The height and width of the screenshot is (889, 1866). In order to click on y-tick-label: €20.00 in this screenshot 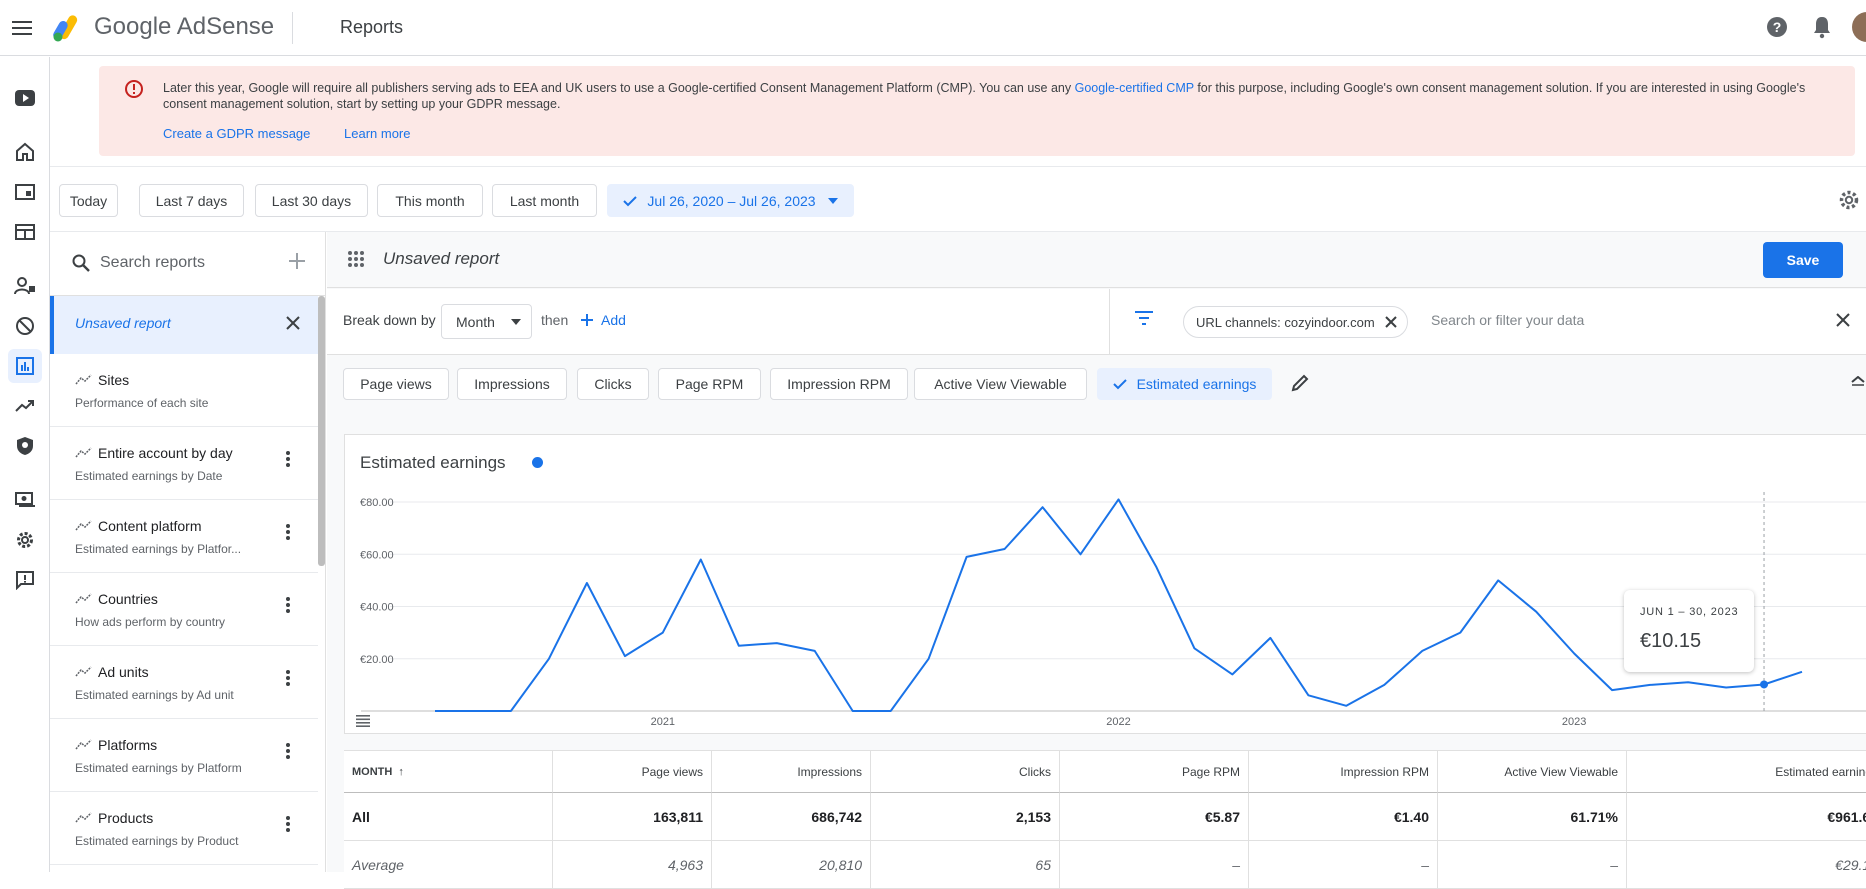, I will do `click(377, 660)`.